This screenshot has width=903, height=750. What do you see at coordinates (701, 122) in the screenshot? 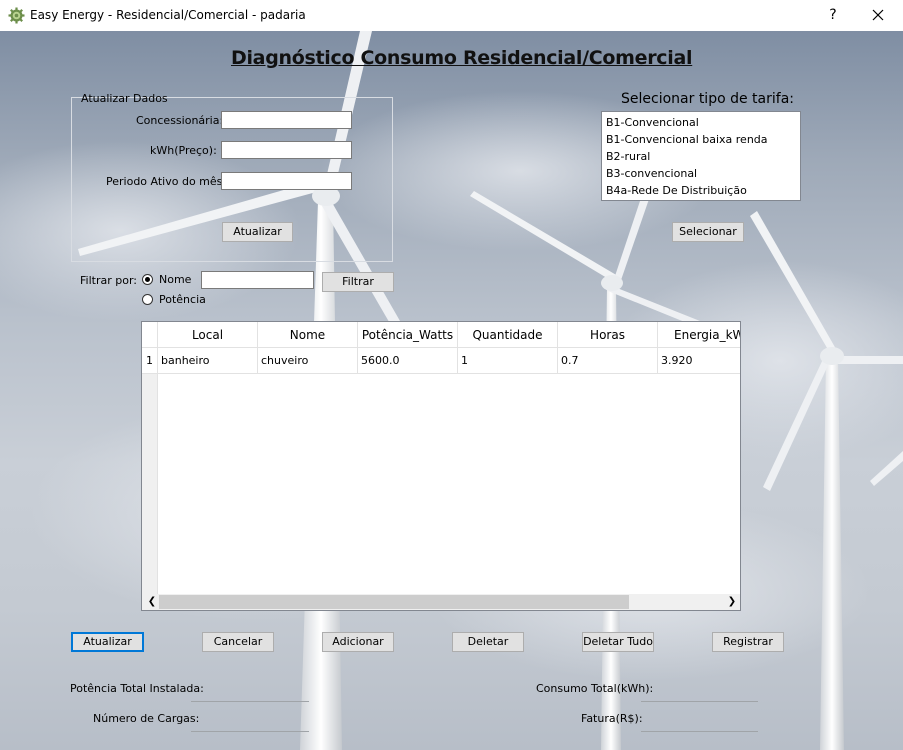
I see `list-item: B1-Convencional` at bounding box center [701, 122].